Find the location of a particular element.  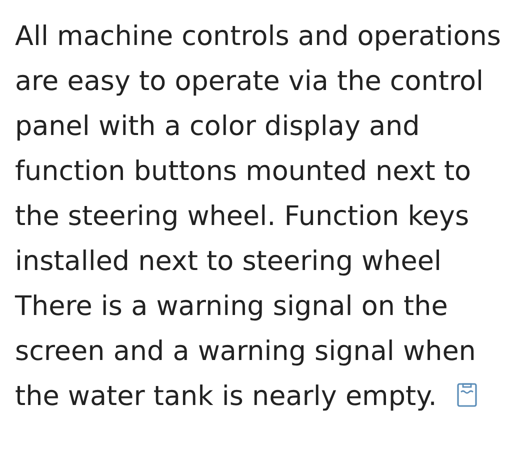

tank-icon is located at coordinates (467, 395).